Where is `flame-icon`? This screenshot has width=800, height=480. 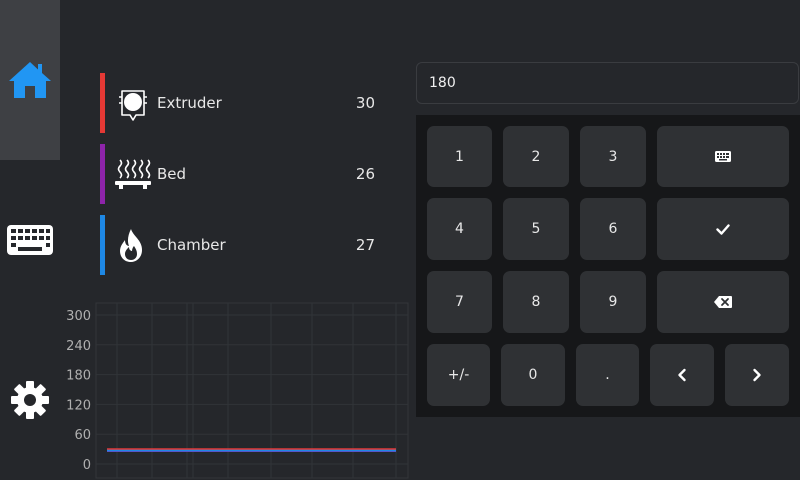
flame-icon is located at coordinates (131, 245).